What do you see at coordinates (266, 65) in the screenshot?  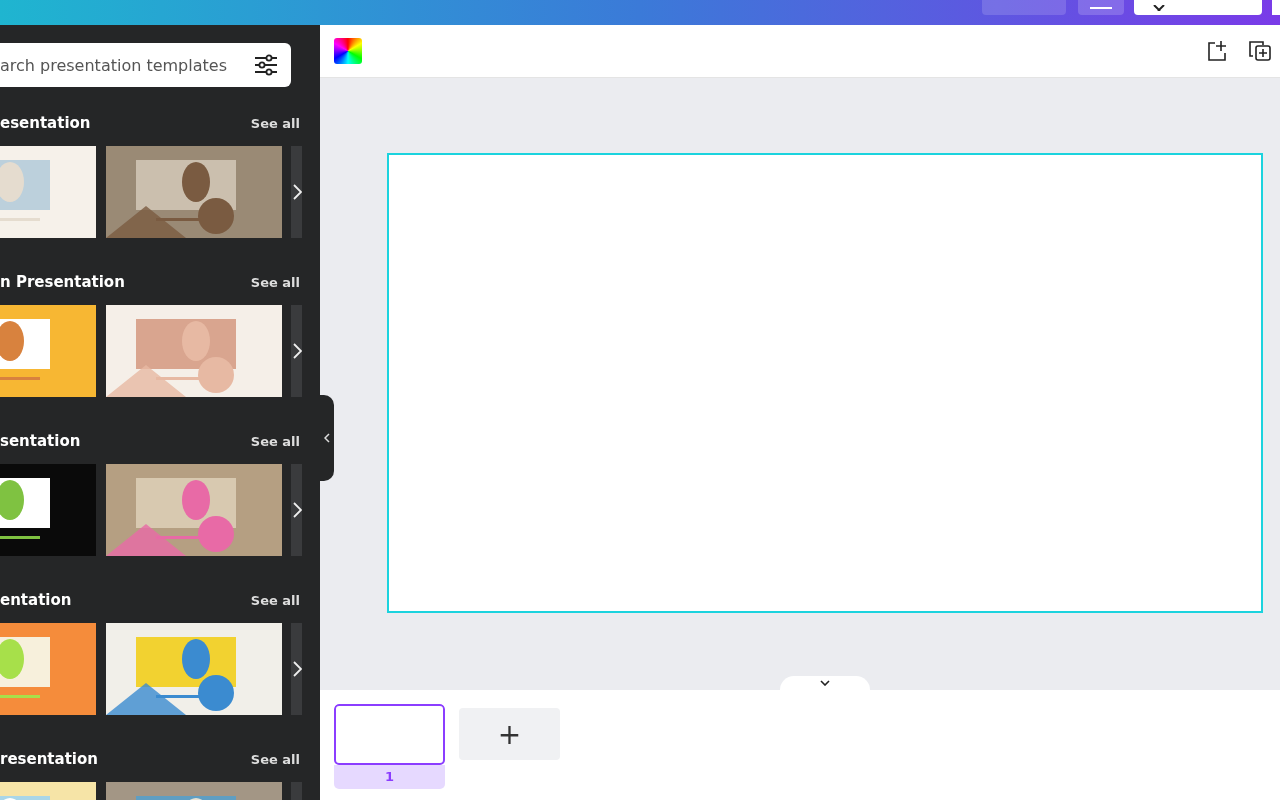 I see `filter-icon` at bounding box center [266, 65].